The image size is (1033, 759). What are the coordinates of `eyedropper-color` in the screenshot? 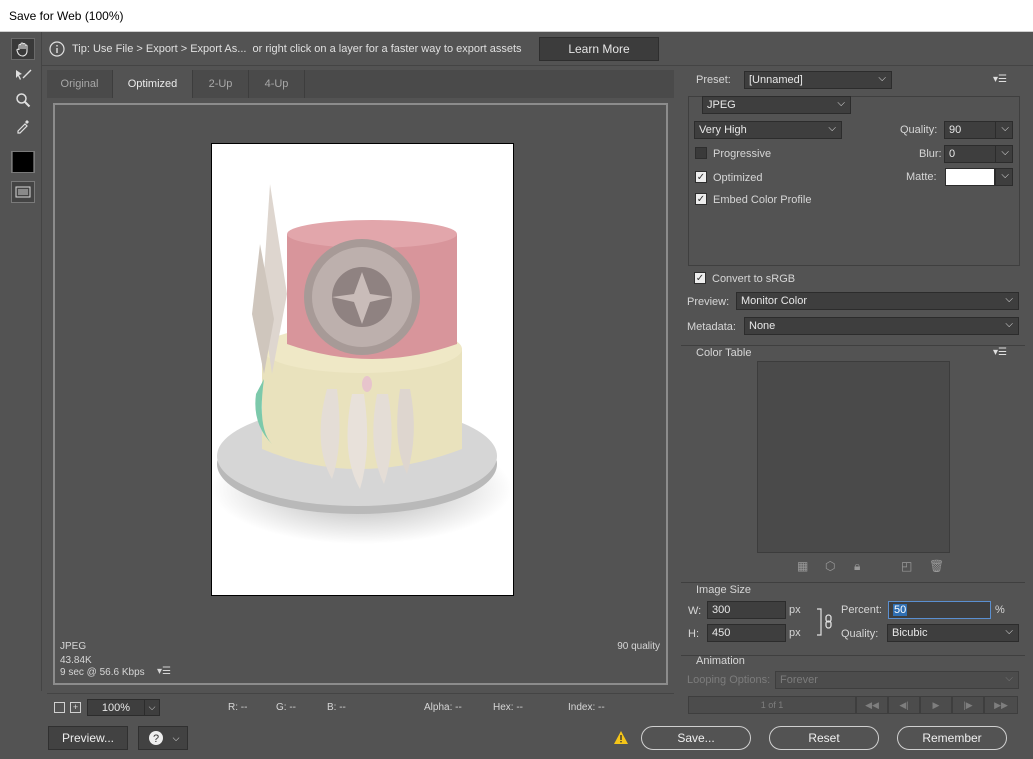 It's located at (23, 162).